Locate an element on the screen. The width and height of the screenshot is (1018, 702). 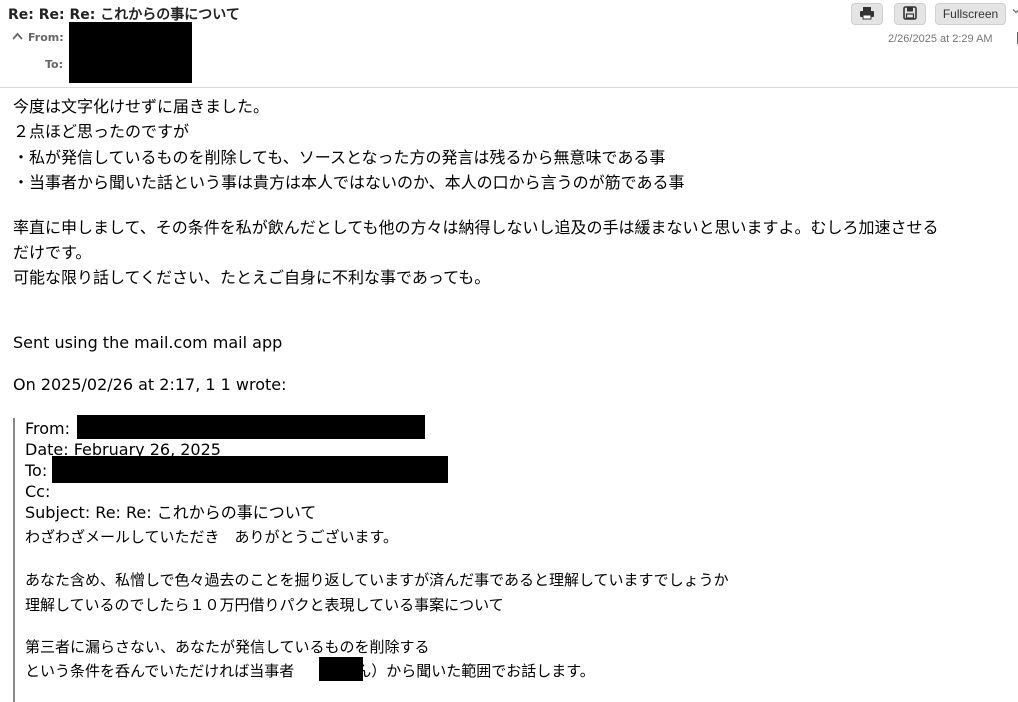
redacted-name is located at coordinates (341, 669).